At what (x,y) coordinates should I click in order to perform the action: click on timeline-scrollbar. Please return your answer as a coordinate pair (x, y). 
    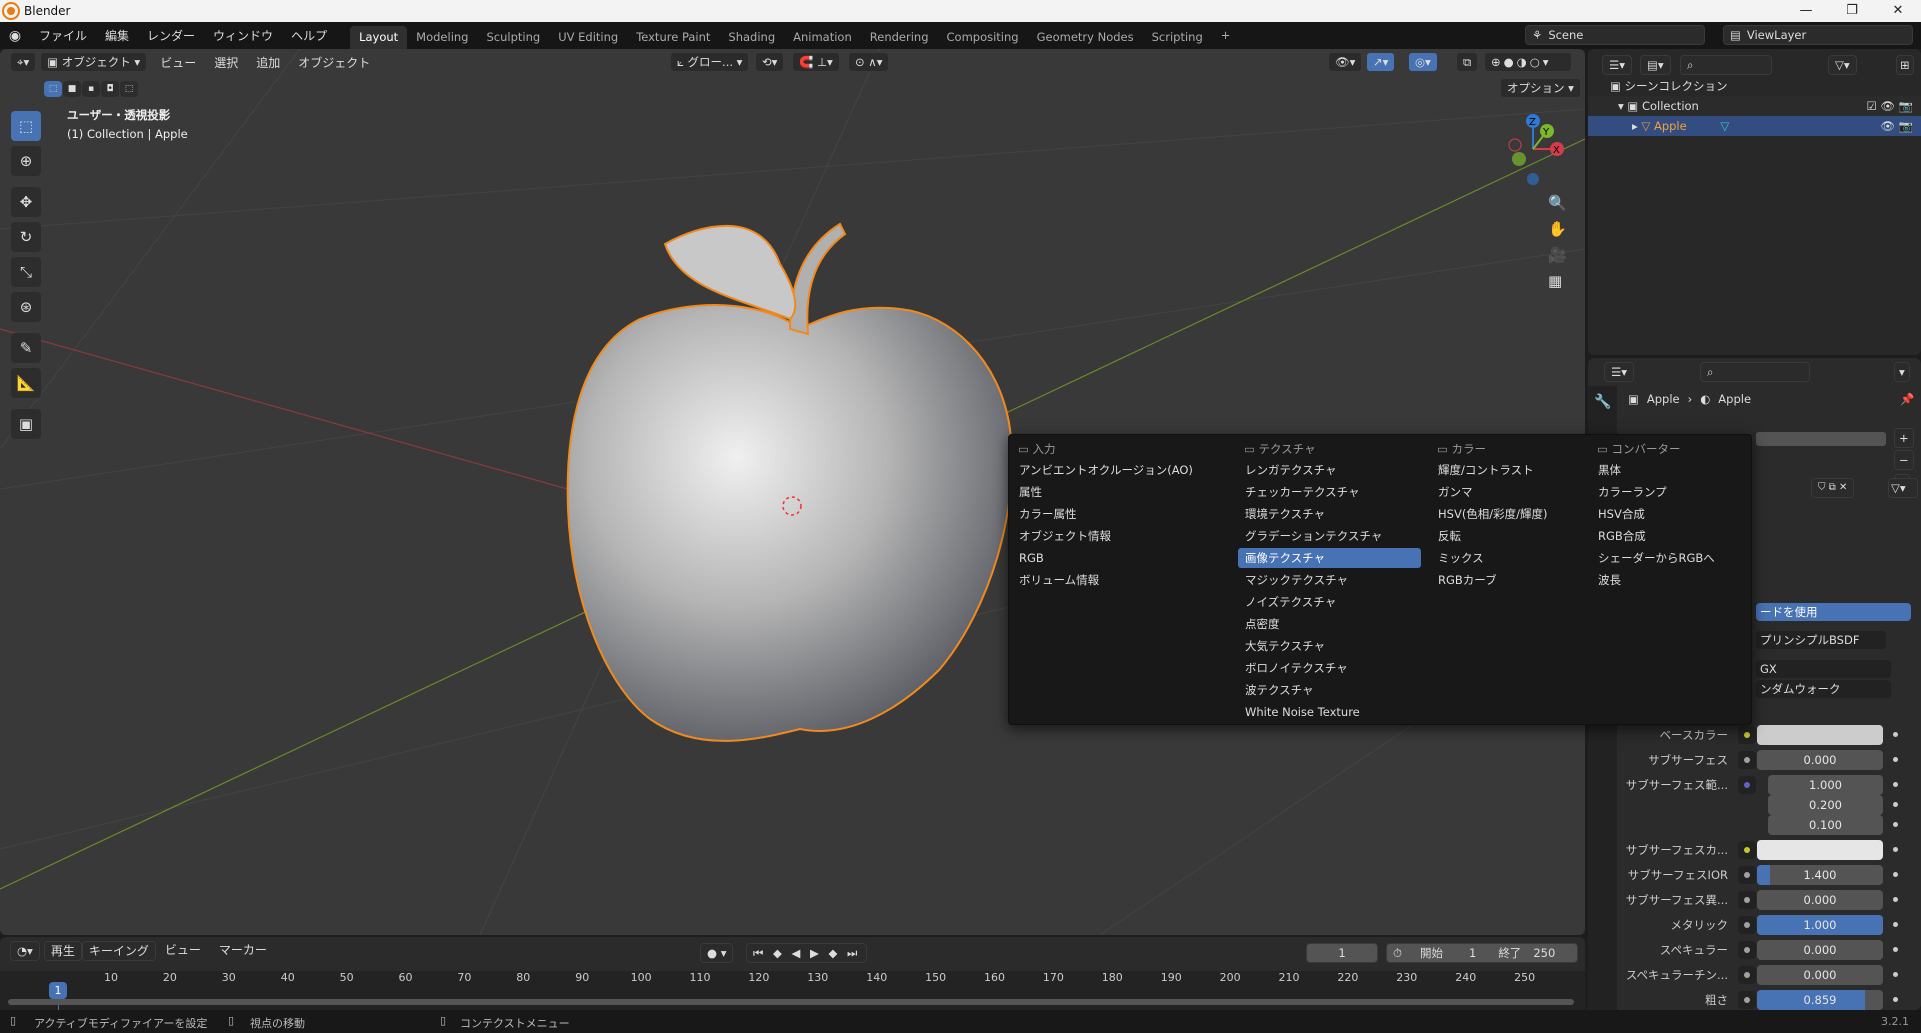
    Looking at the image, I should click on (791, 1002).